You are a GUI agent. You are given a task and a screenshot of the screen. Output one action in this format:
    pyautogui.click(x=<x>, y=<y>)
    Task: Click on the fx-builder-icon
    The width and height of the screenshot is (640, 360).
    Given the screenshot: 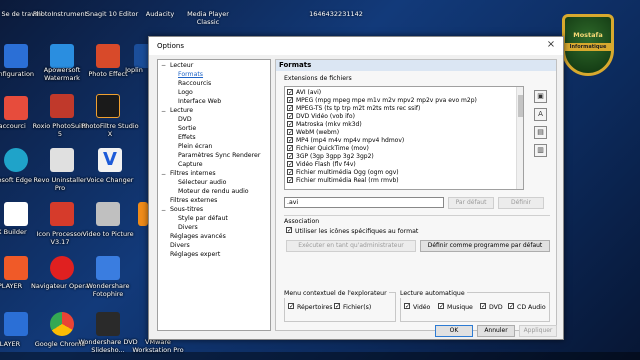 What is the action you would take?
    pyautogui.click(x=16, y=214)
    